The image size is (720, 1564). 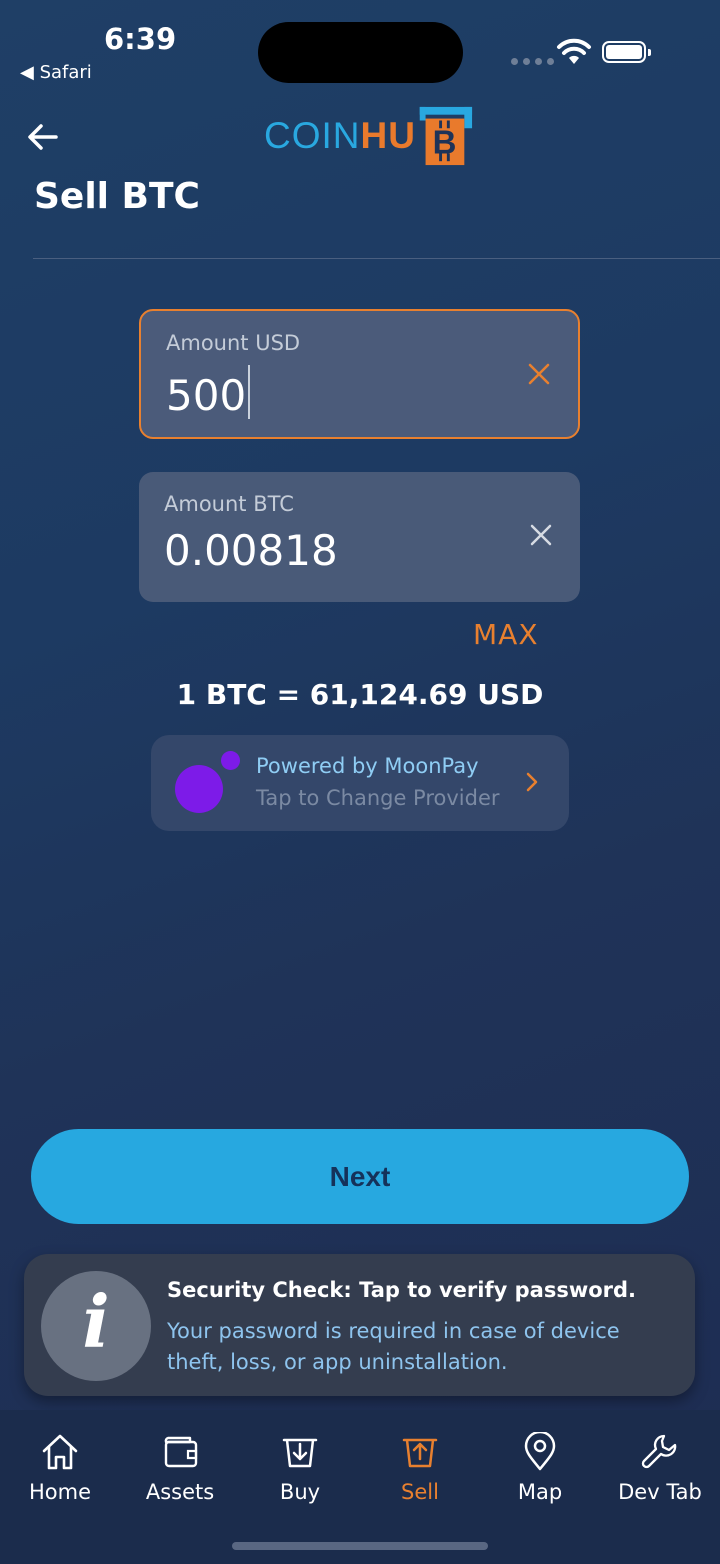 I want to click on tab-buy: Buy, so click(x=300, y=1465).